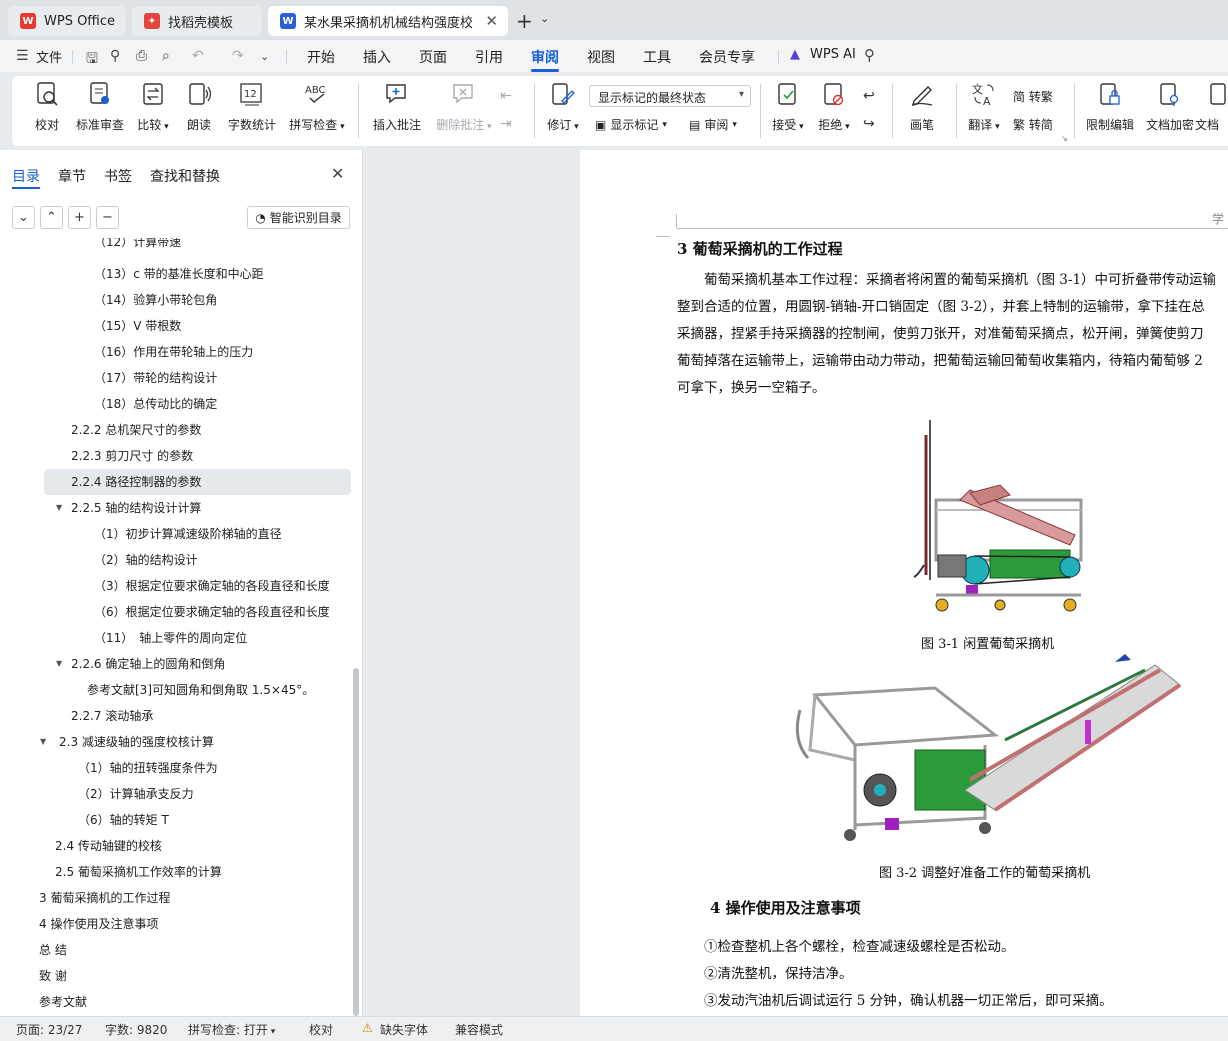 Image resolution: width=1228 pixels, height=1041 pixels. What do you see at coordinates (1033, 96) in the screenshot?
I see `simplified-to-traditional-button: 简 转繁` at bounding box center [1033, 96].